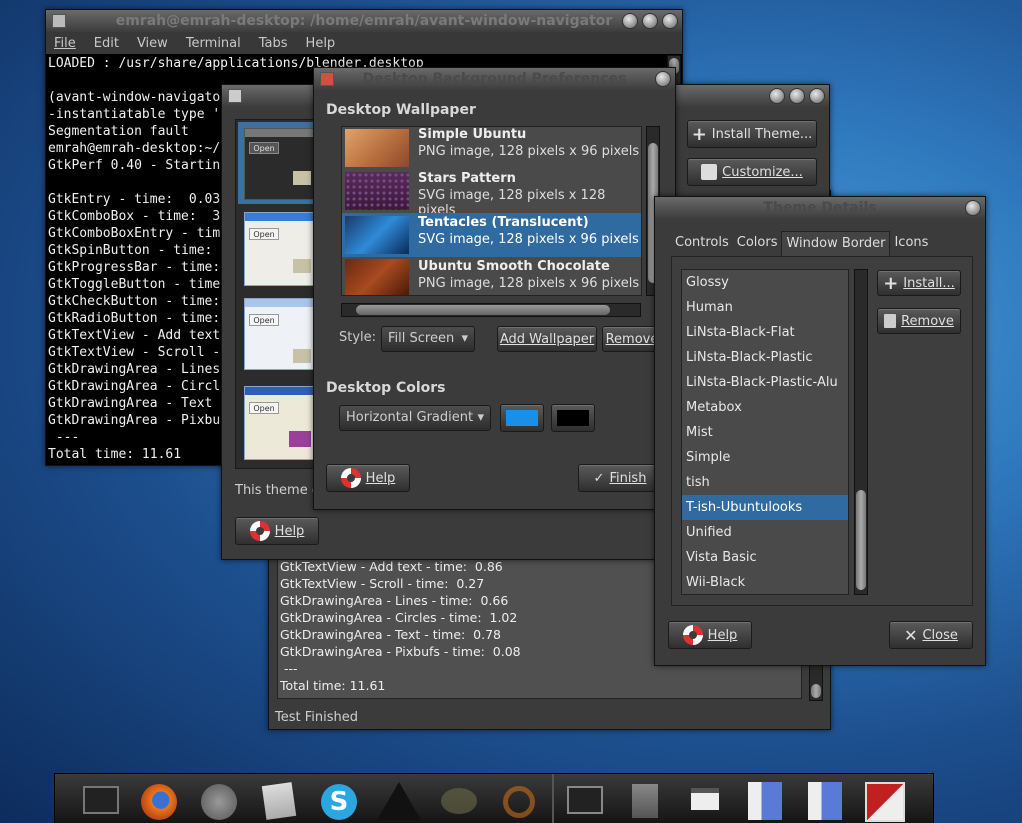  I want to click on theme-item: Vista Basic, so click(765, 557).